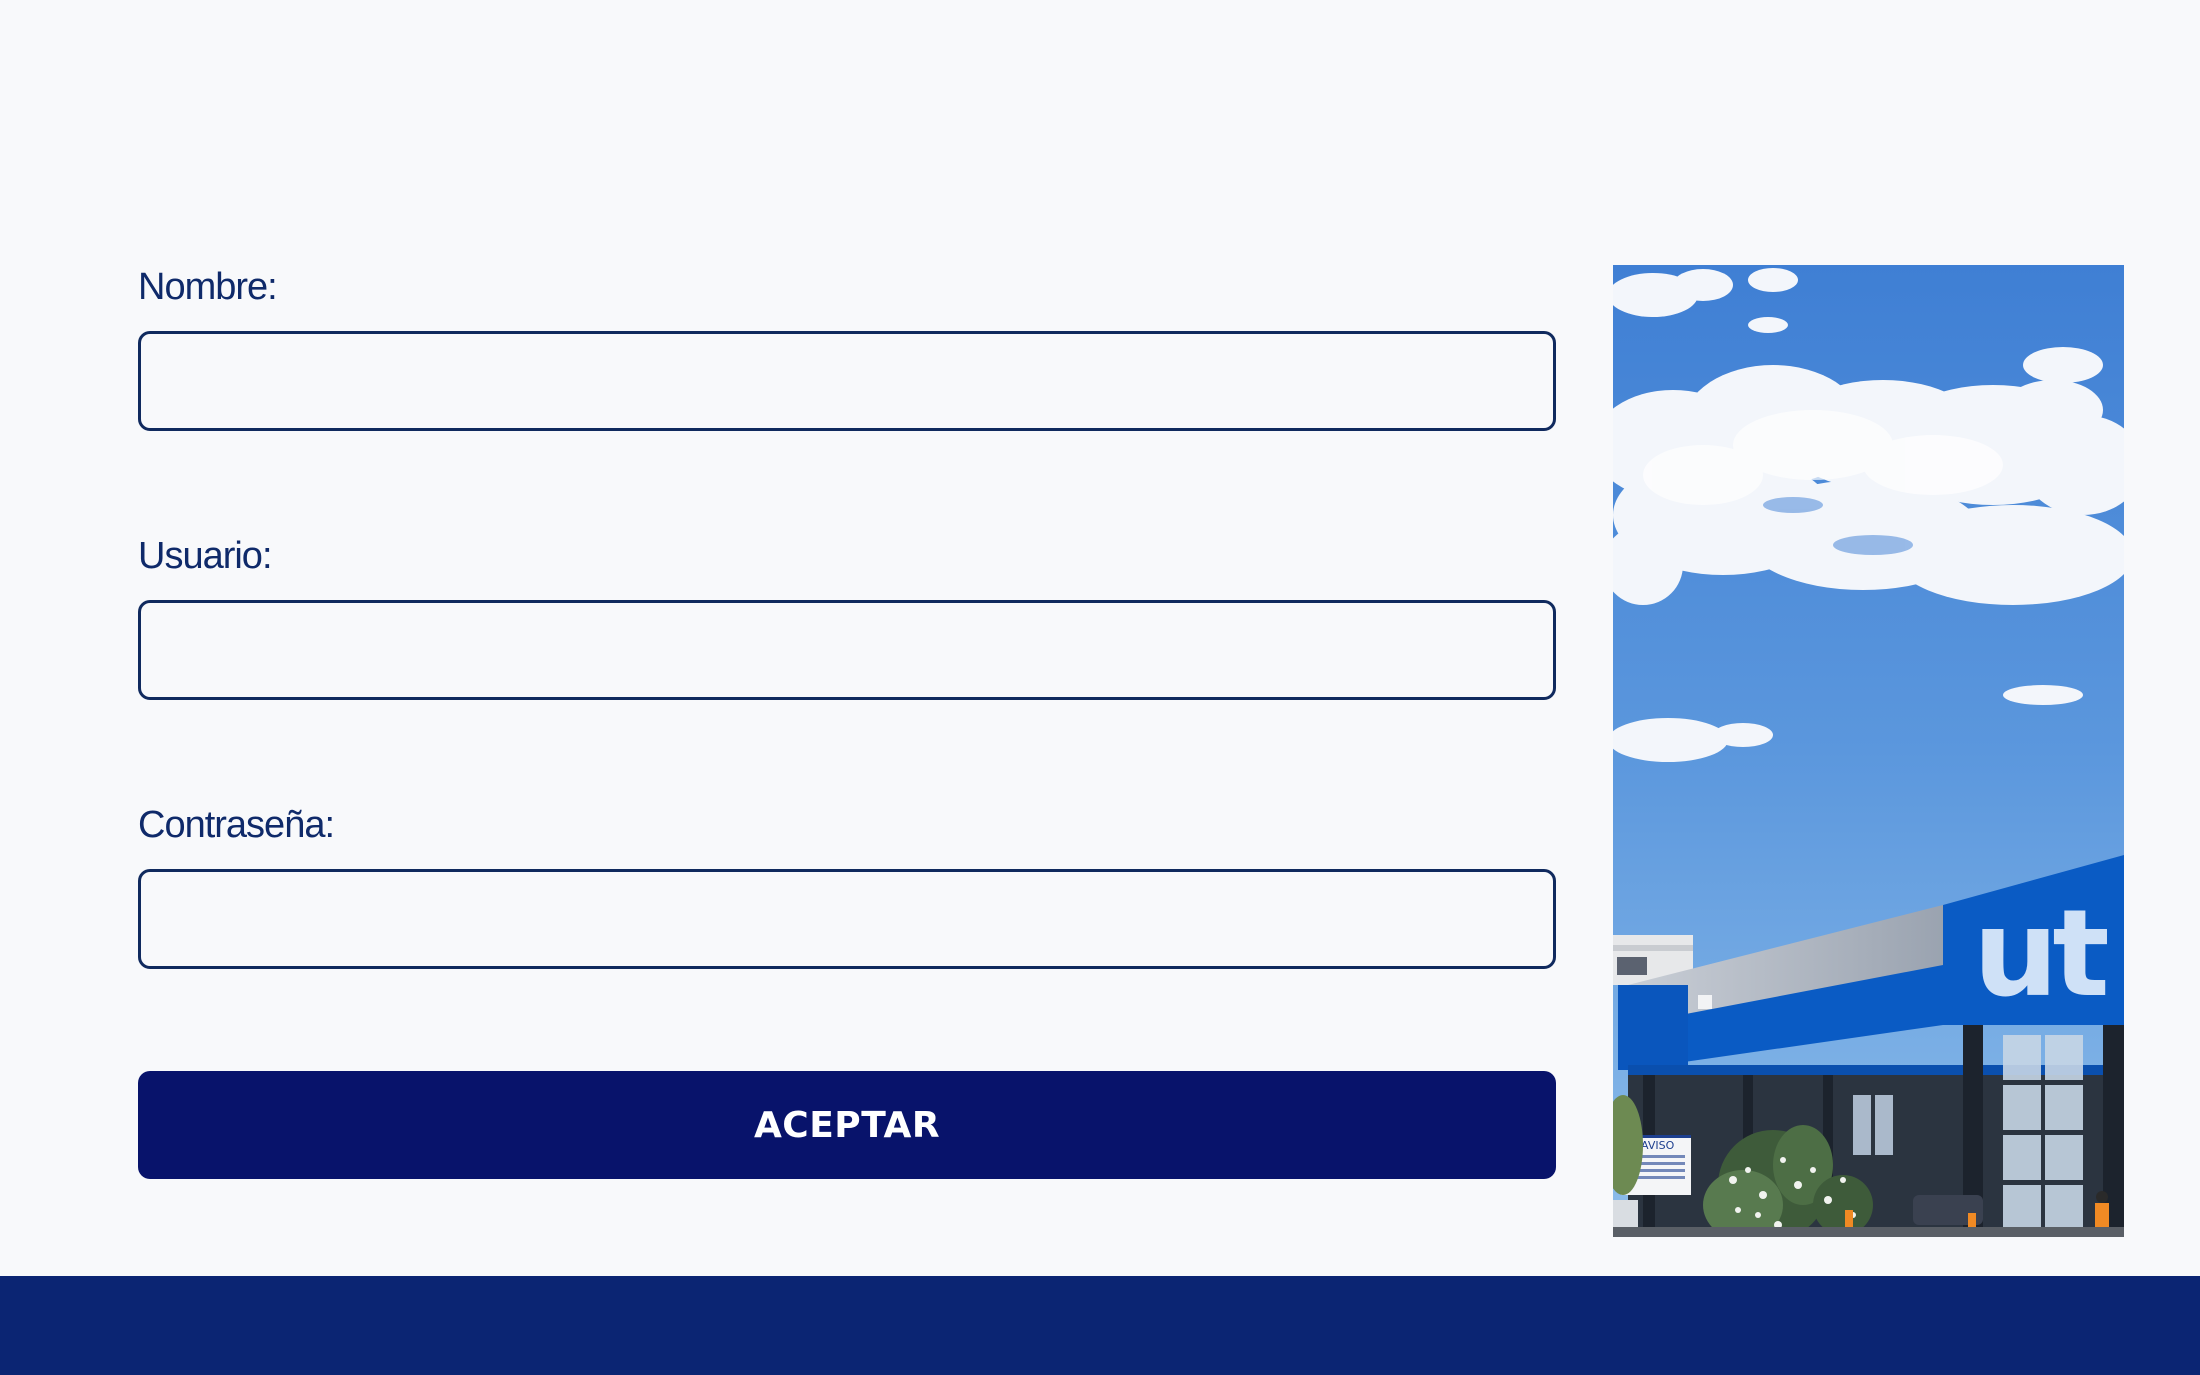 This screenshot has height=1375, width=2200. What do you see at coordinates (1658, 1145) in the screenshot?
I see `notice-sign-title: AVISO` at bounding box center [1658, 1145].